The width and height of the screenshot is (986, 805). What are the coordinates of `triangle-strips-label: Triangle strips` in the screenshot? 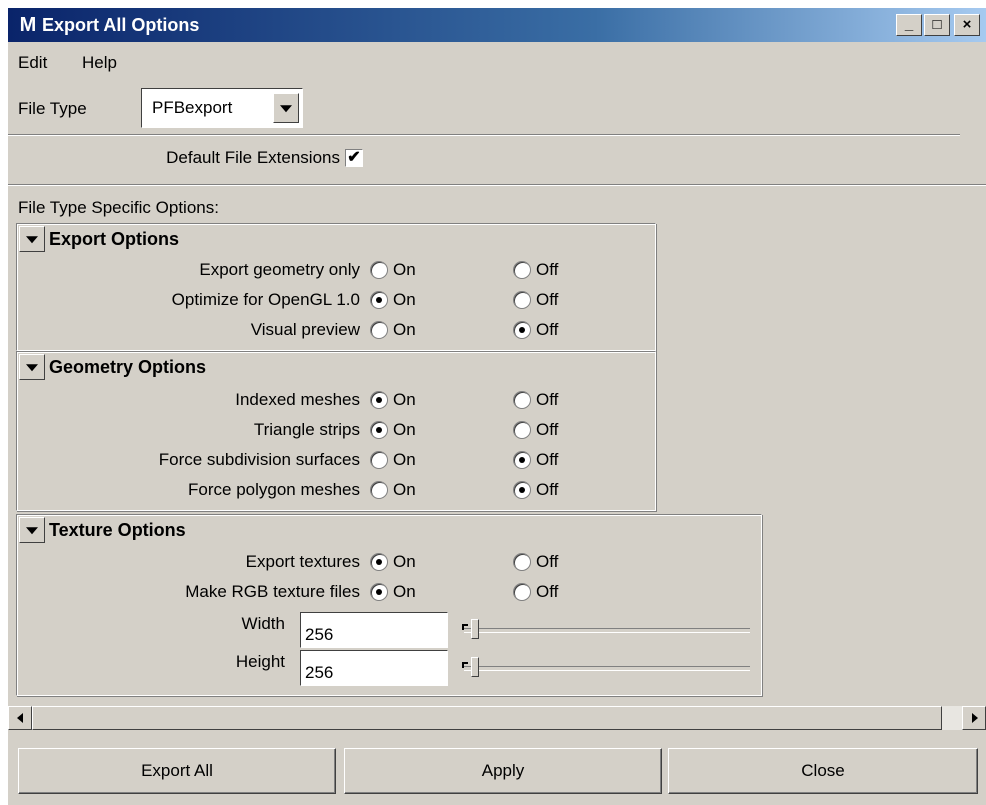 It's located at (306, 429).